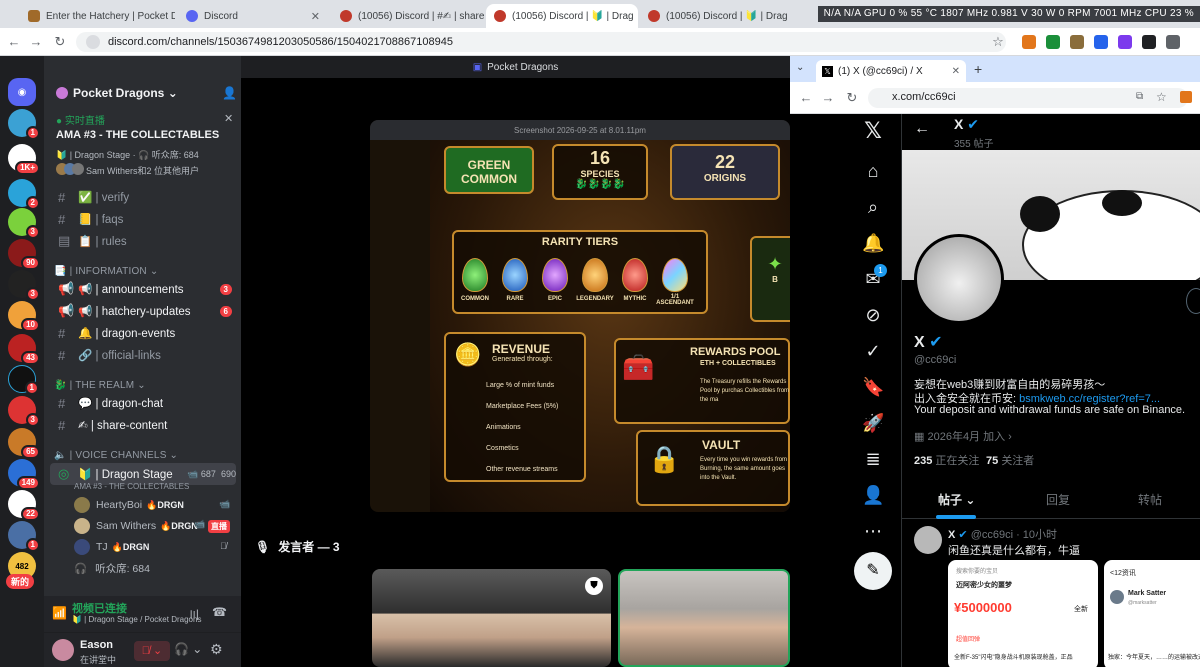  Describe the element at coordinates (873, 459) in the screenshot. I see `lists-icon: ≣` at that location.